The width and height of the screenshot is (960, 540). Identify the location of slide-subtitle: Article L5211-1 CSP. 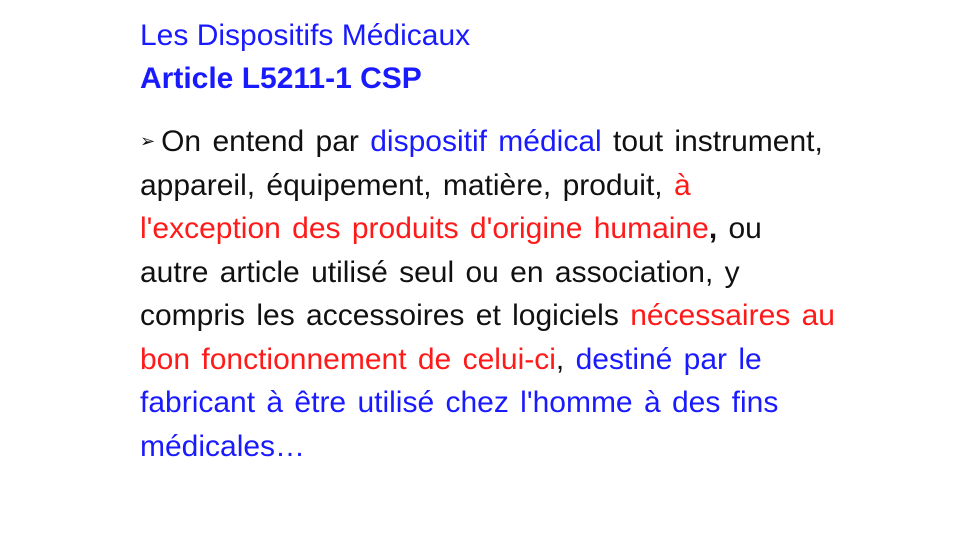
(281, 78).